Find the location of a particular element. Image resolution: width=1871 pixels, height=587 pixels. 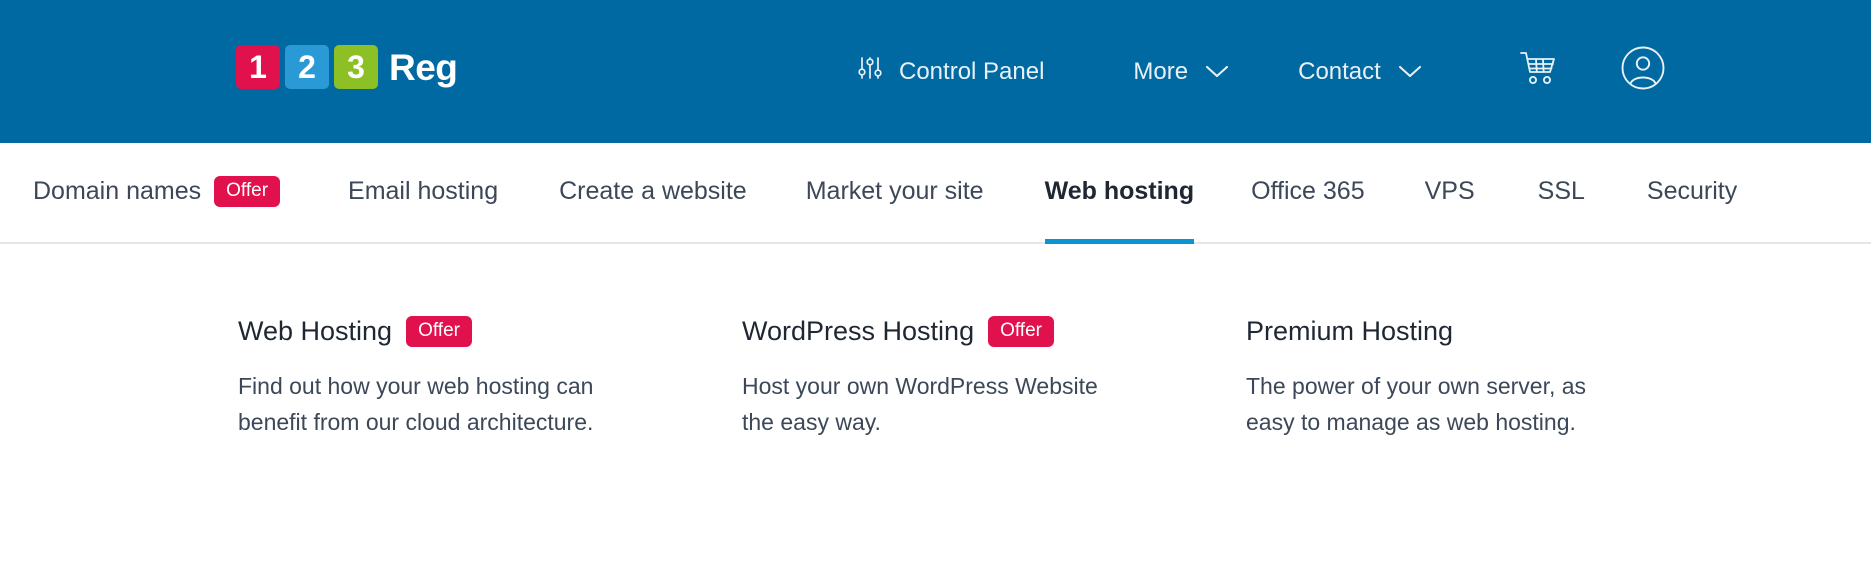

nav-item-ssl: SSL is located at coordinates (1561, 193).